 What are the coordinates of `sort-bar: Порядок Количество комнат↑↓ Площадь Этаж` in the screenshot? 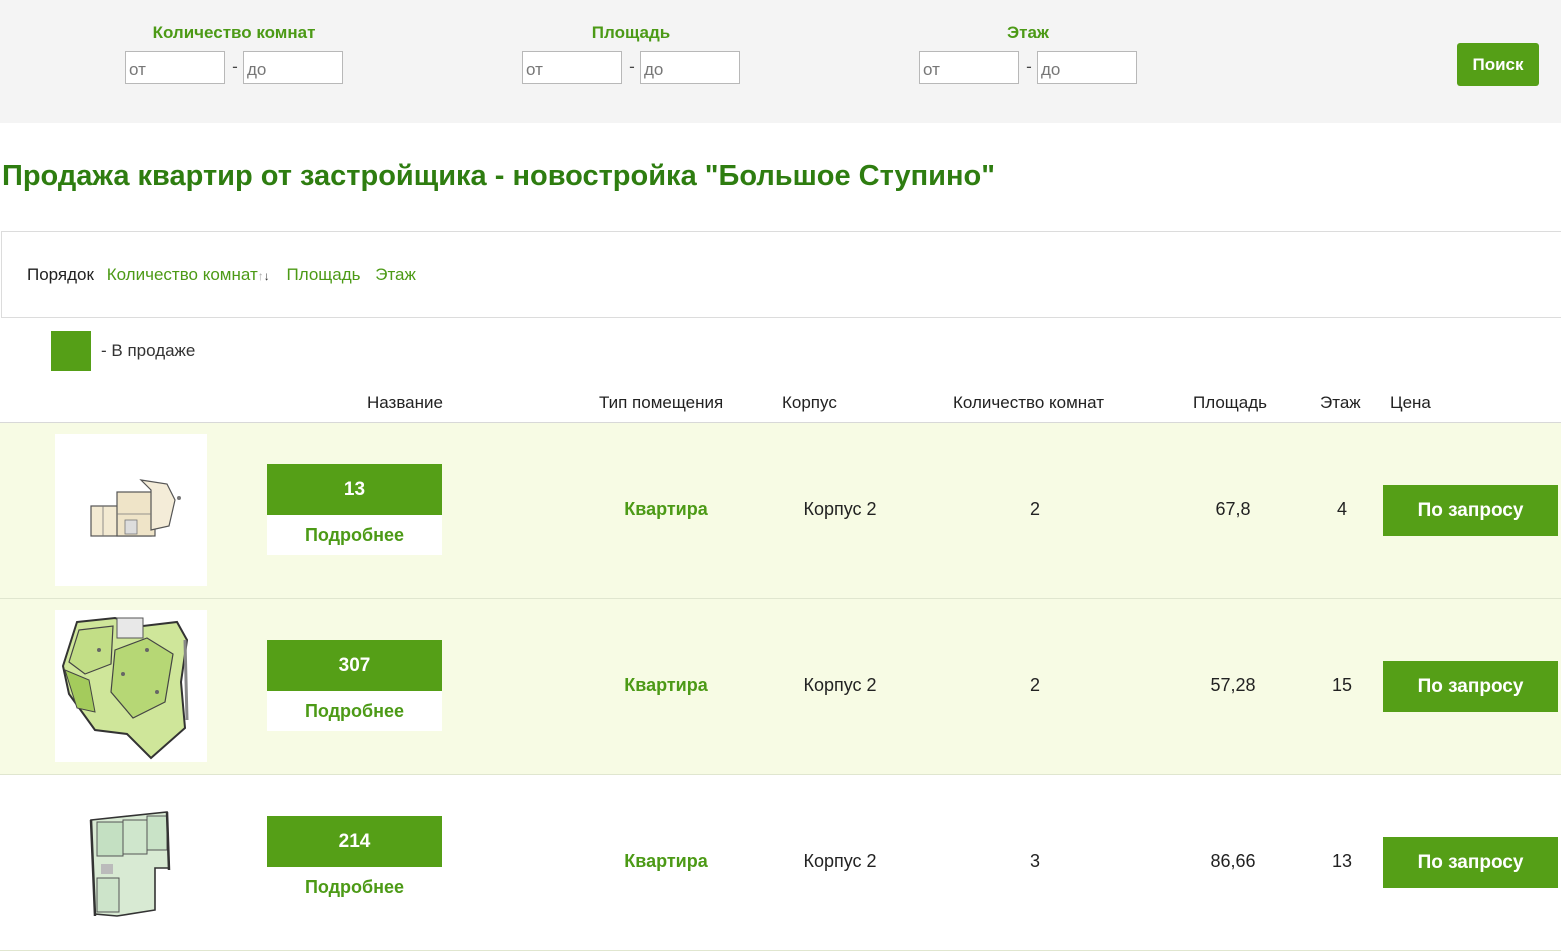 It's located at (781, 274).